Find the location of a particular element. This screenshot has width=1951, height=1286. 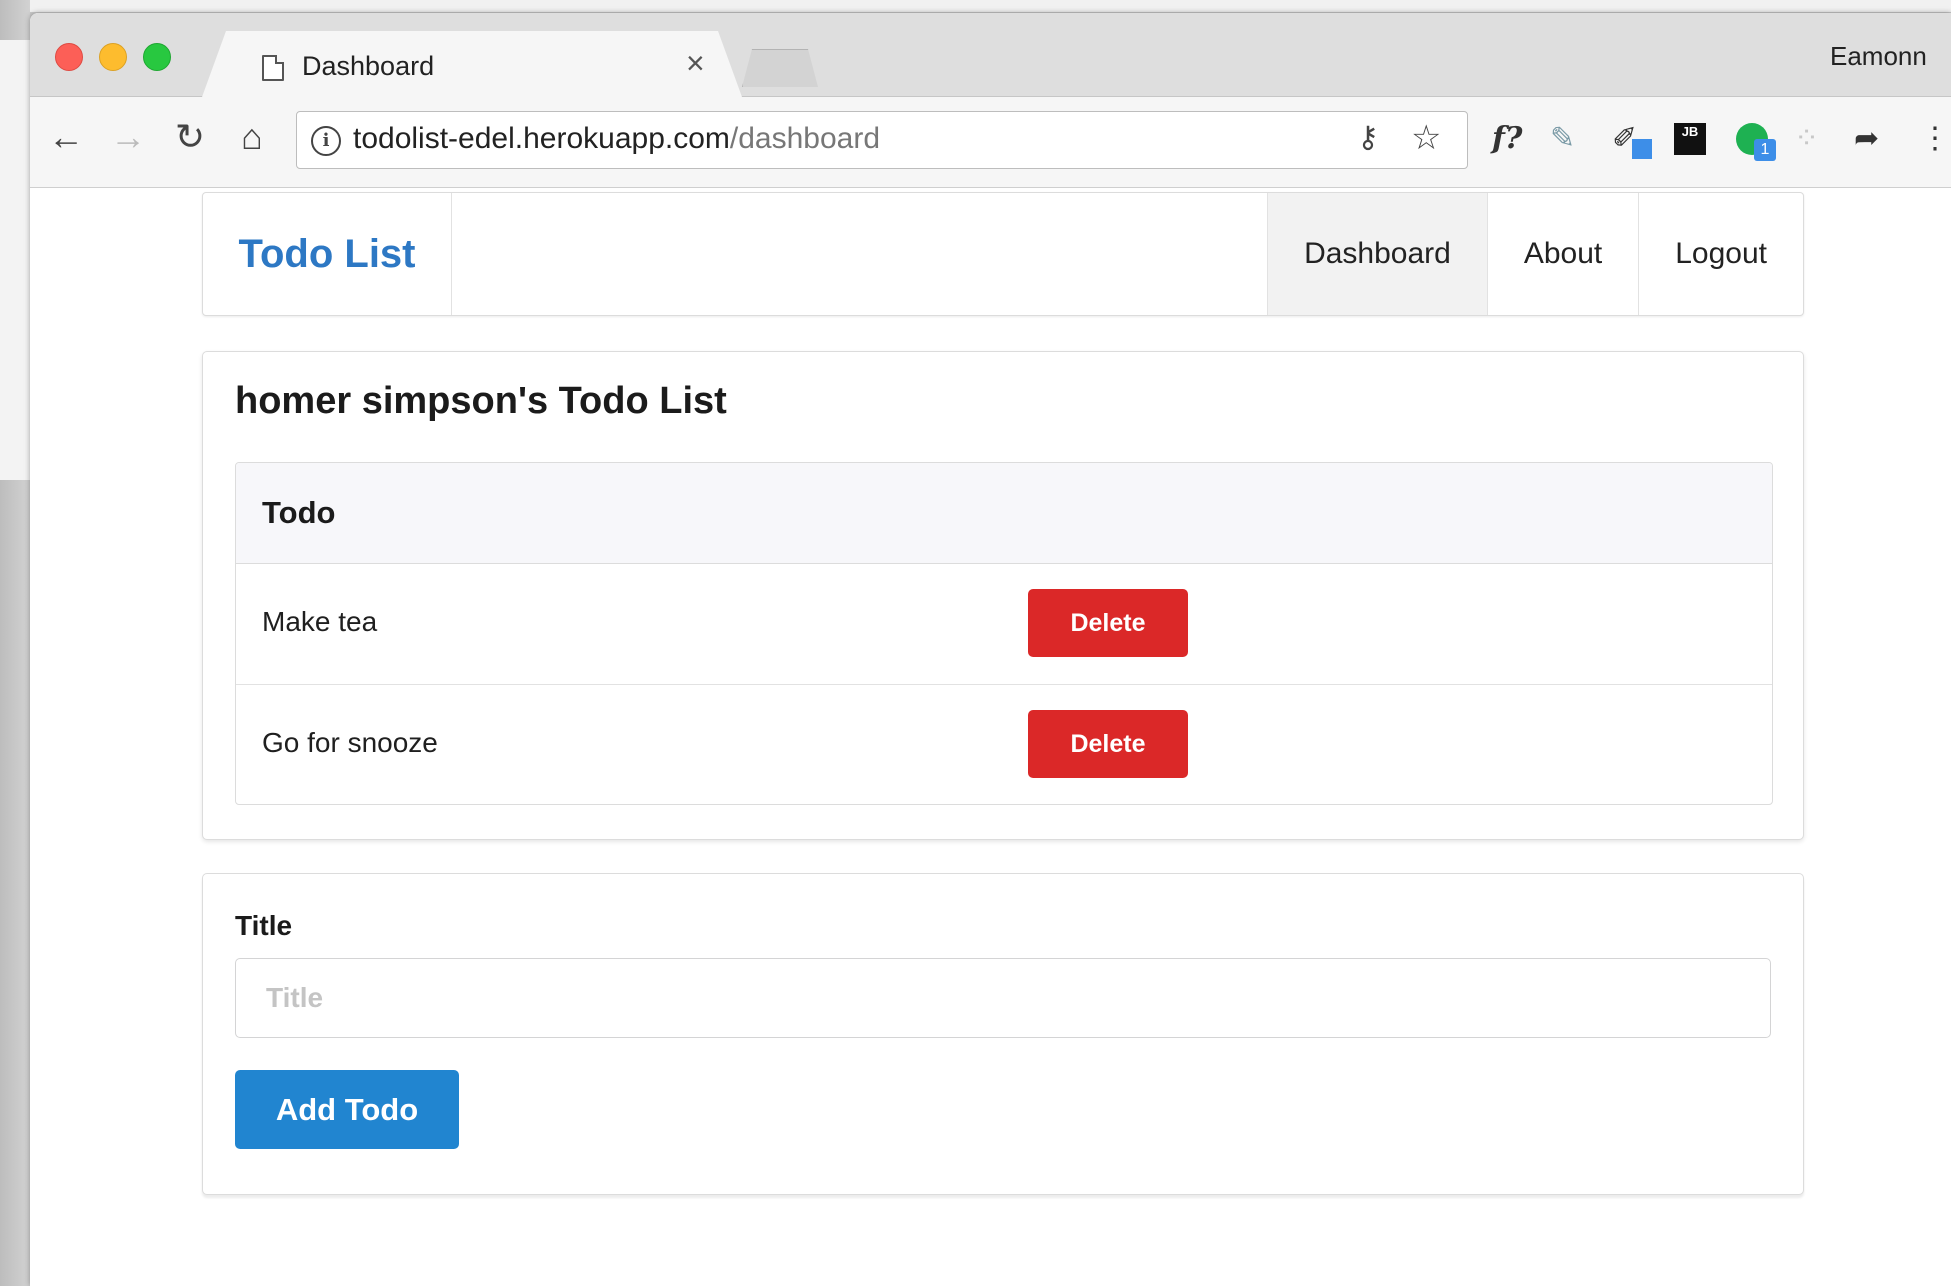

background-window is located at coordinates (15, 260).